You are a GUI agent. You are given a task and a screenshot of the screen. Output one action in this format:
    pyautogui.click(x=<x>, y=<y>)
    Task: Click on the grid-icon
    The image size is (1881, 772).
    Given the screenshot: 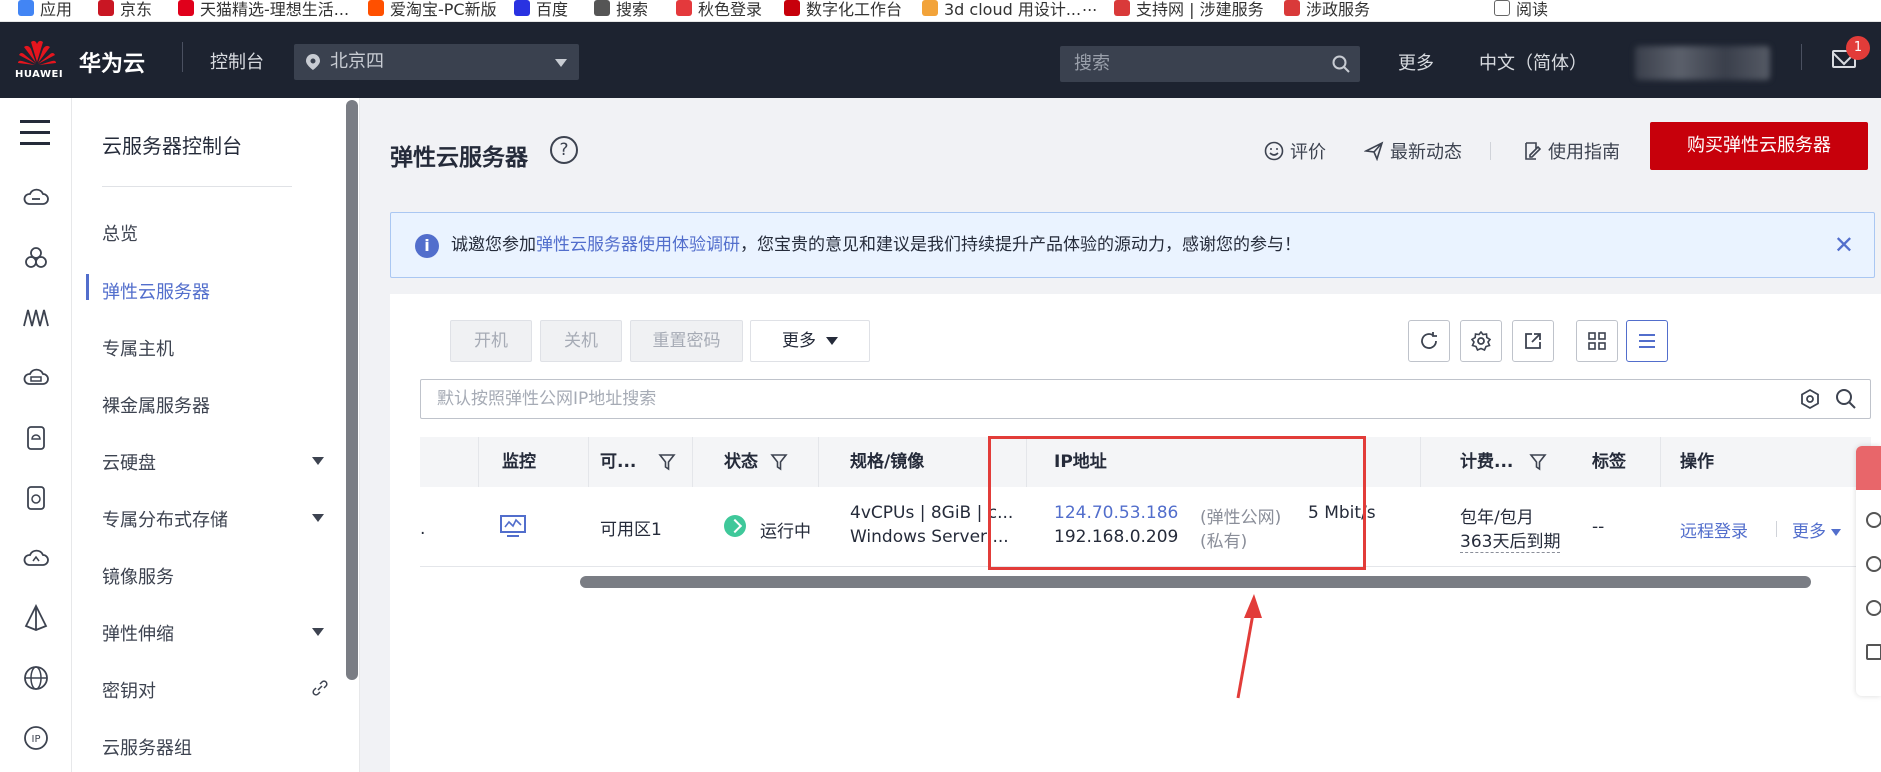 What is the action you would take?
    pyautogui.click(x=1597, y=341)
    